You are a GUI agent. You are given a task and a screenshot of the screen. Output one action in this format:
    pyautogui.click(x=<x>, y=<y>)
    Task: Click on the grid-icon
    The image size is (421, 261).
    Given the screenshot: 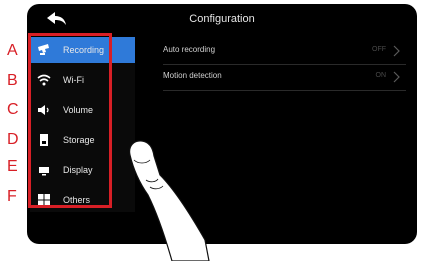 What is the action you would take?
    pyautogui.click(x=44, y=200)
    